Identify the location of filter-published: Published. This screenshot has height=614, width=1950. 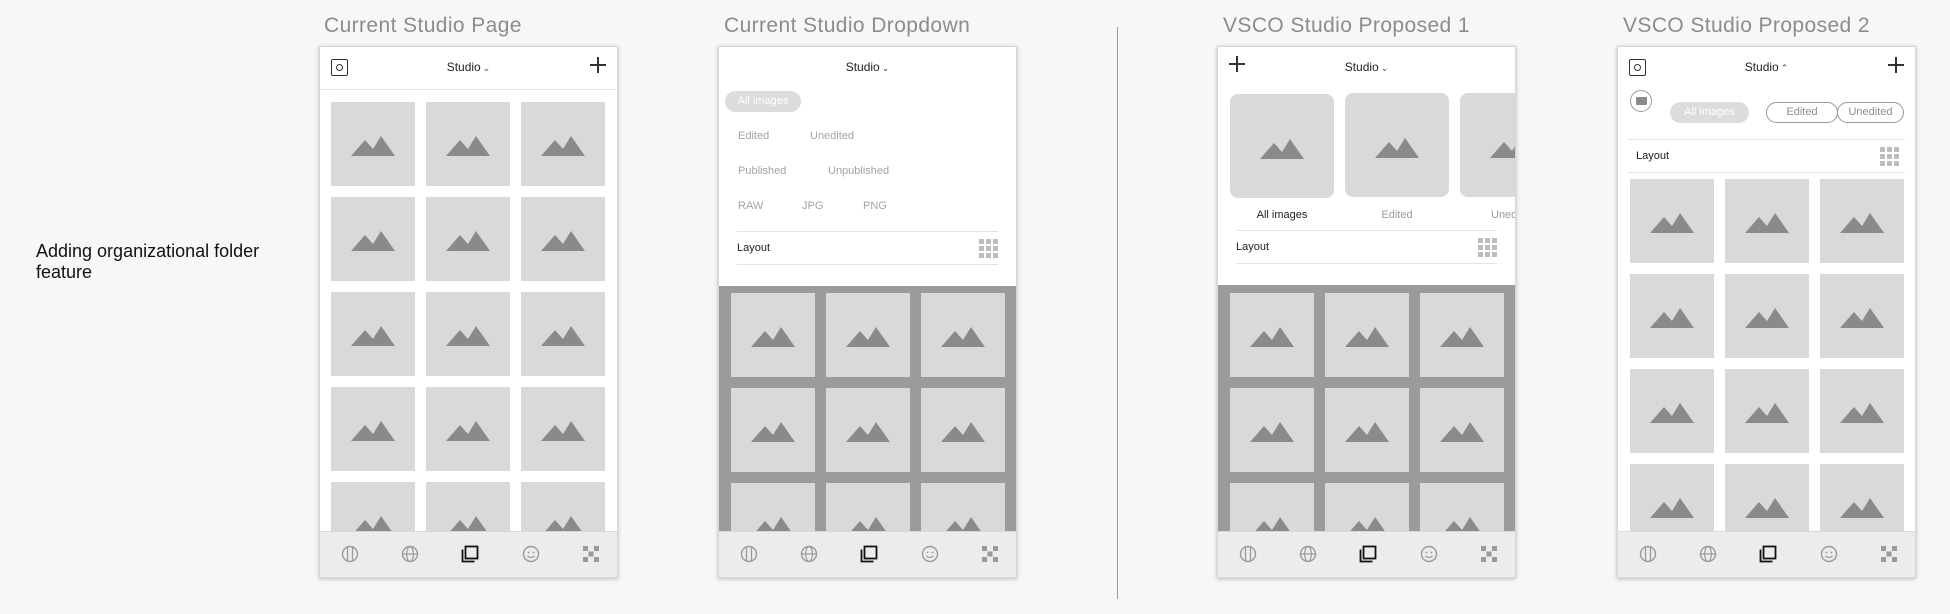
(762, 171).